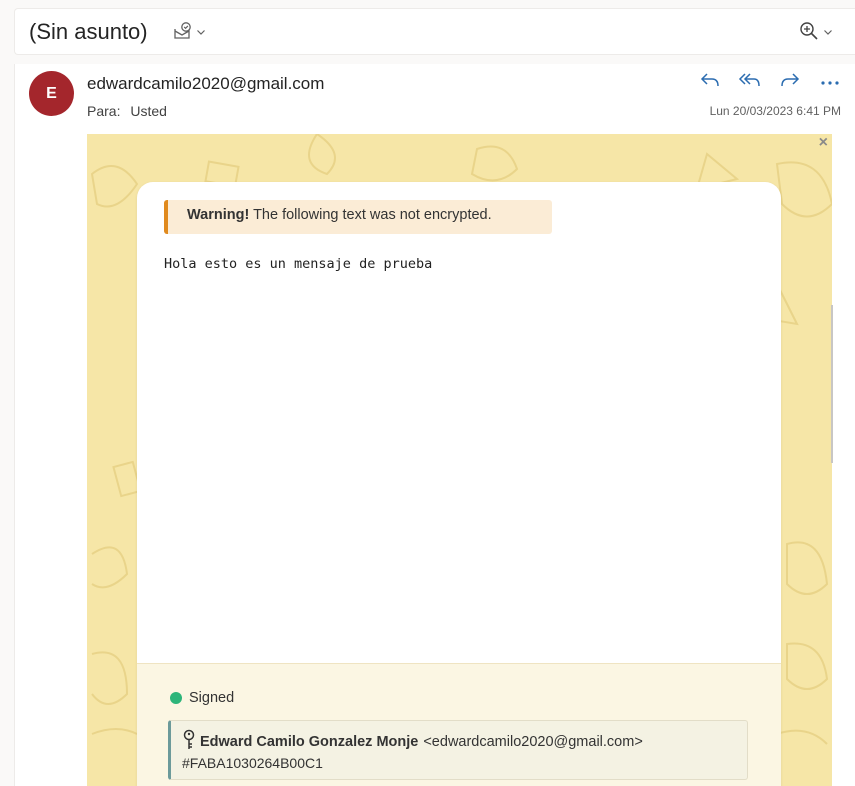 The width and height of the screenshot is (855, 786). What do you see at coordinates (309, 742) in the screenshot?
I see `signer-name: Edward Camilo Gonzalez Monje` at bounding box center [309, 742].